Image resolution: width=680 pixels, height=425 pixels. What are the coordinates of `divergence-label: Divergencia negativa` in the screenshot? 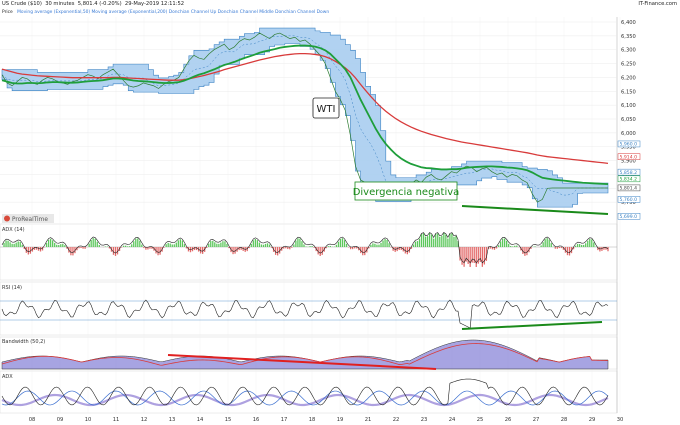 It's located at (406, 192).